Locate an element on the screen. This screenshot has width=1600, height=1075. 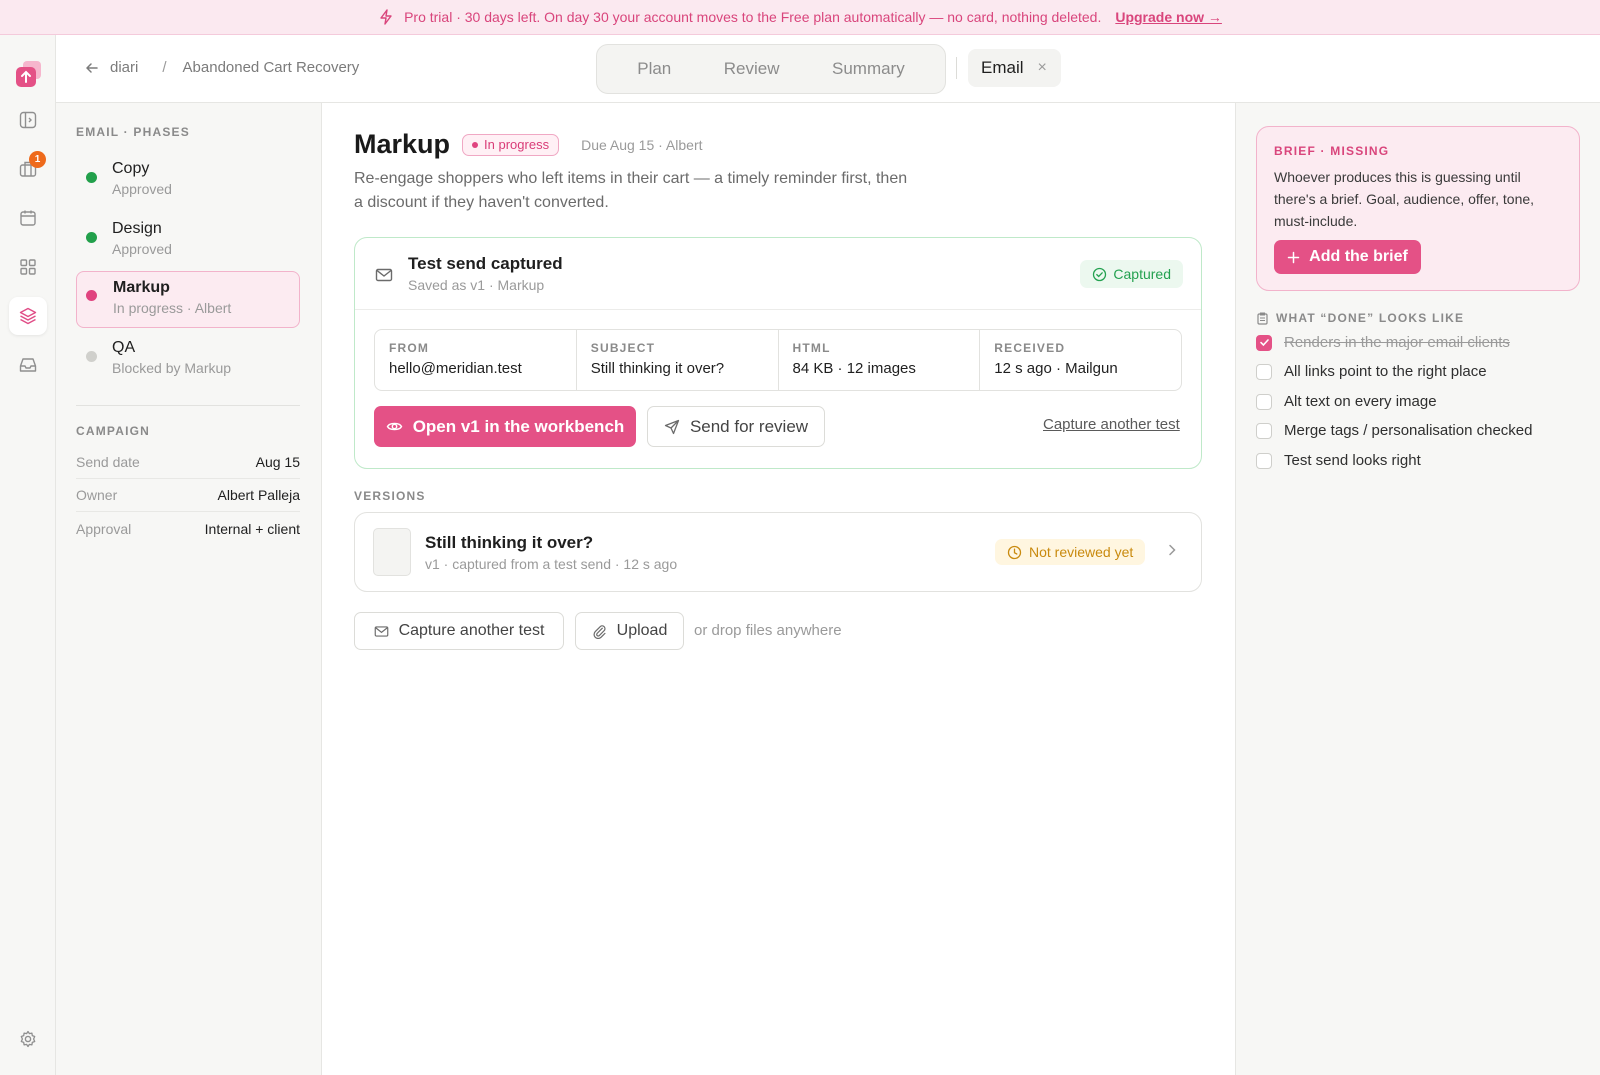
checklist-item: Renders in the major email clients is located at coordinates (1383, 342).